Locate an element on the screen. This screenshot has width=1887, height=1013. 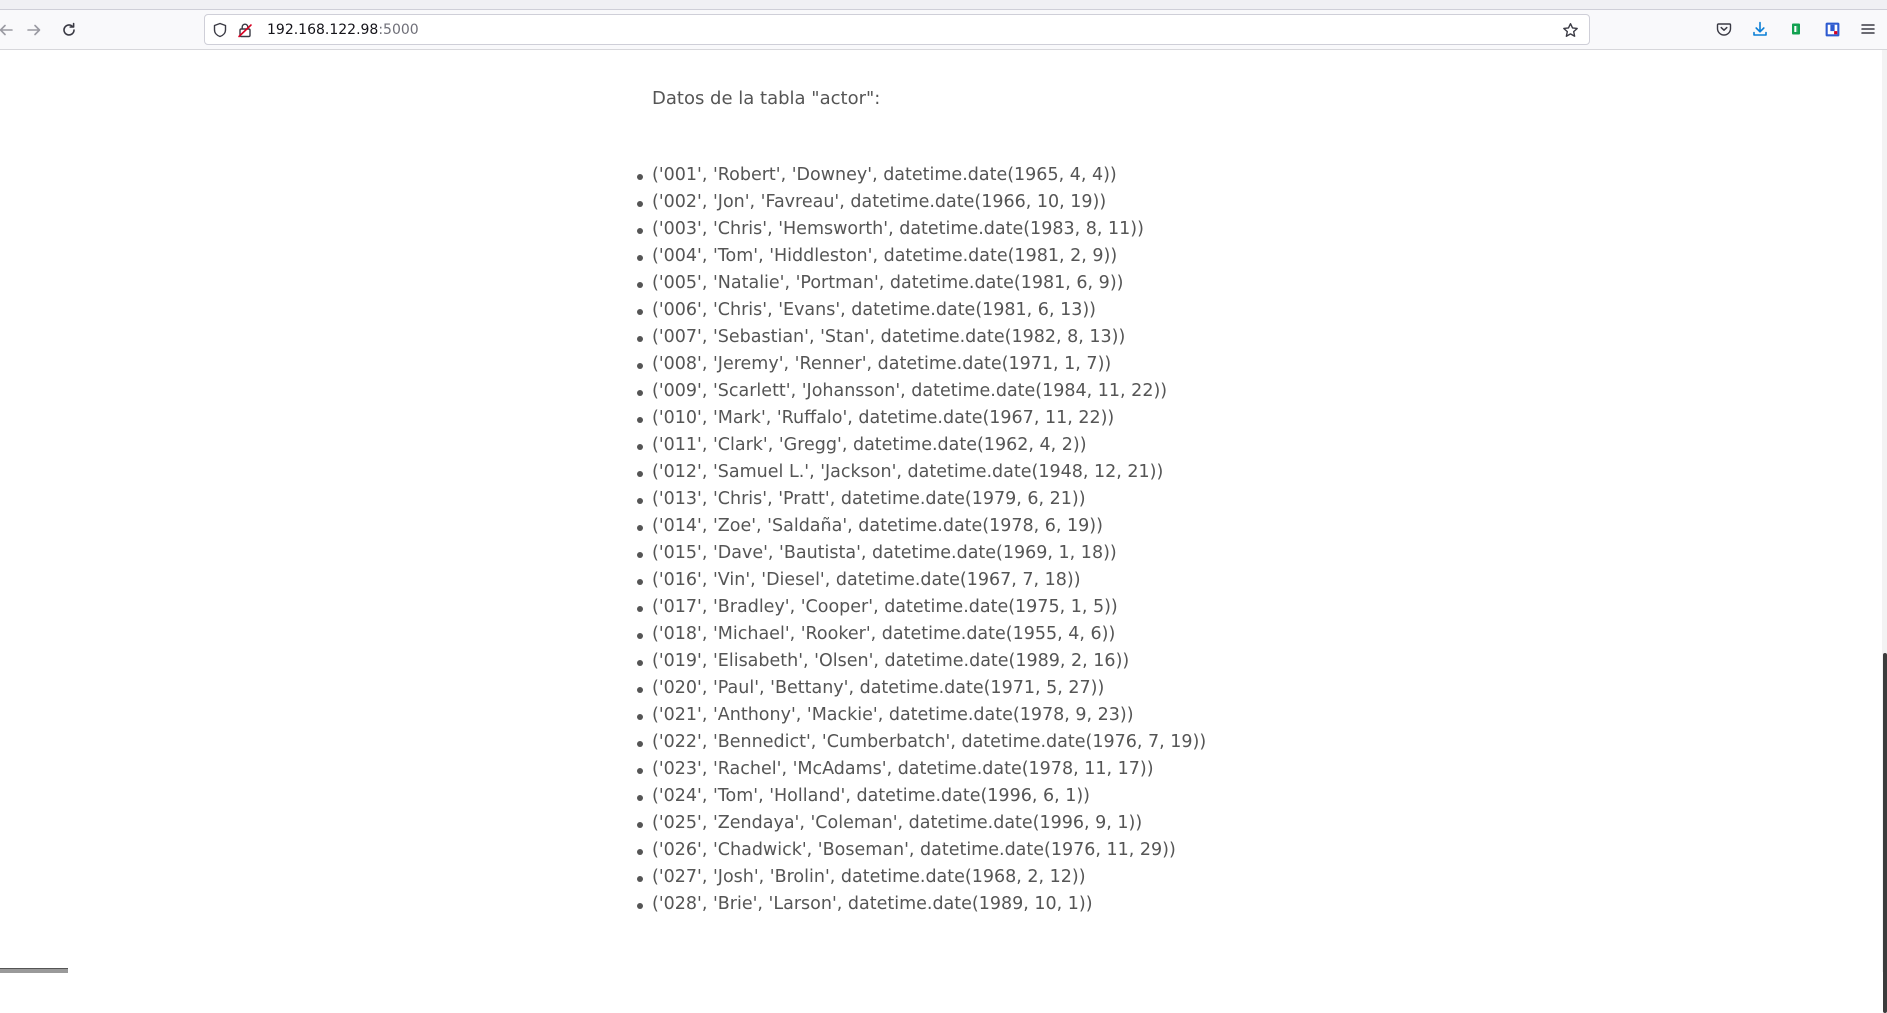
shield-icon is located at coordinates (220, 30).